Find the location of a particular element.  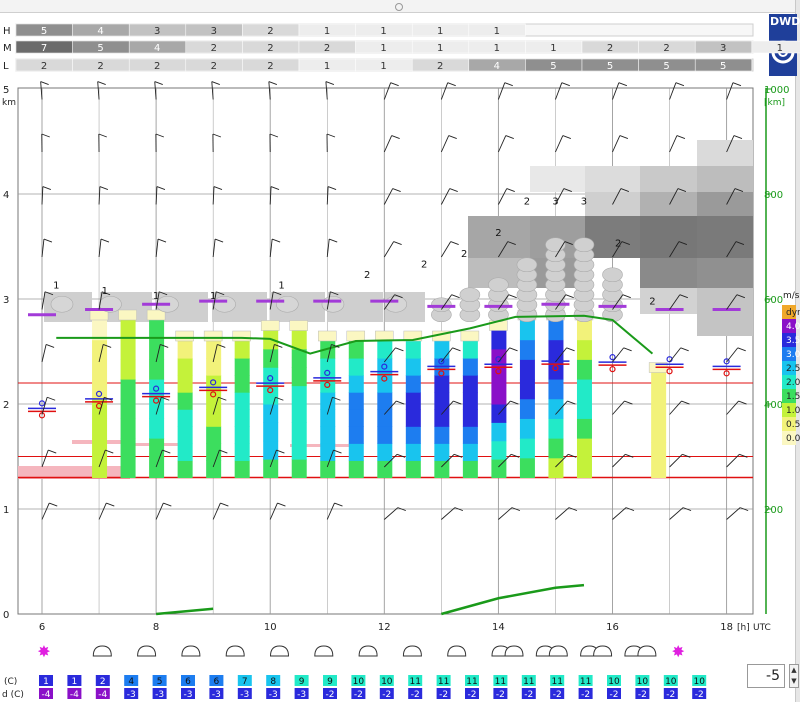

cloud-layer-label: 1 is located at coordinates (56, 286).